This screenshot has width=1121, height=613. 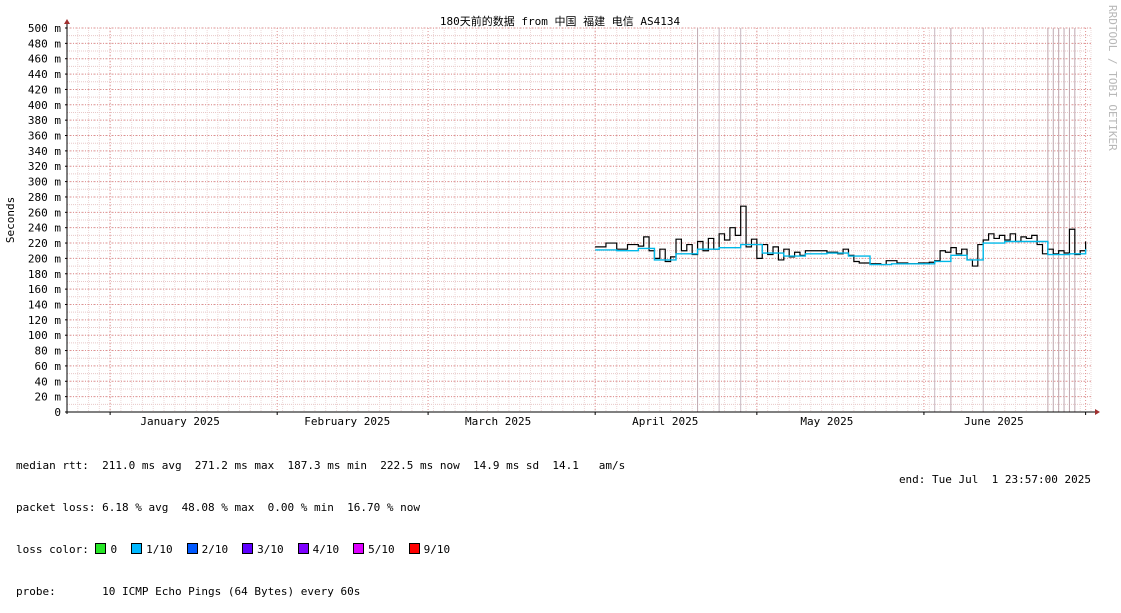 I want to click on y-tick-label: 260 m, so click(x=44, y=212).